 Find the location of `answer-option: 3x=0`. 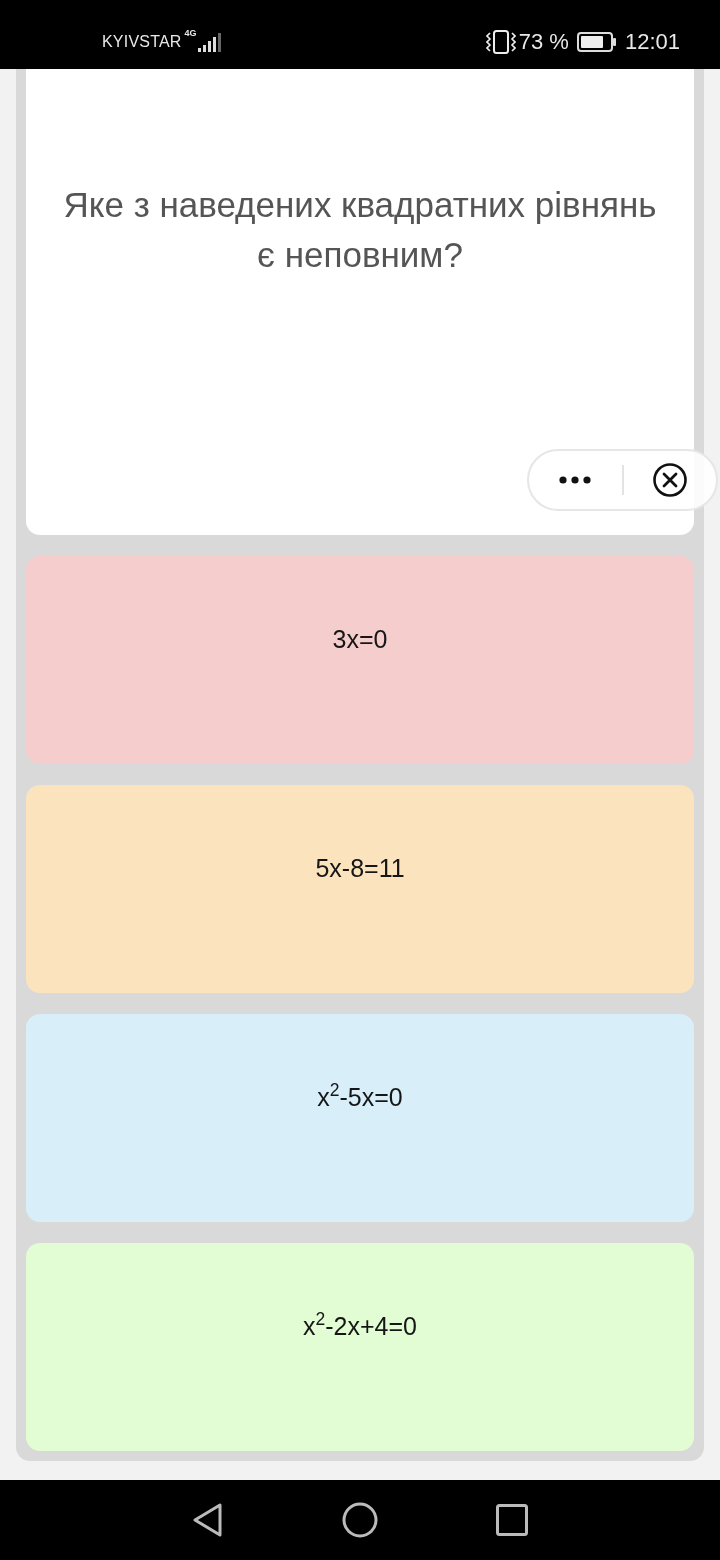

answer-option: 3x=0 is located at coordinates (360, 660).